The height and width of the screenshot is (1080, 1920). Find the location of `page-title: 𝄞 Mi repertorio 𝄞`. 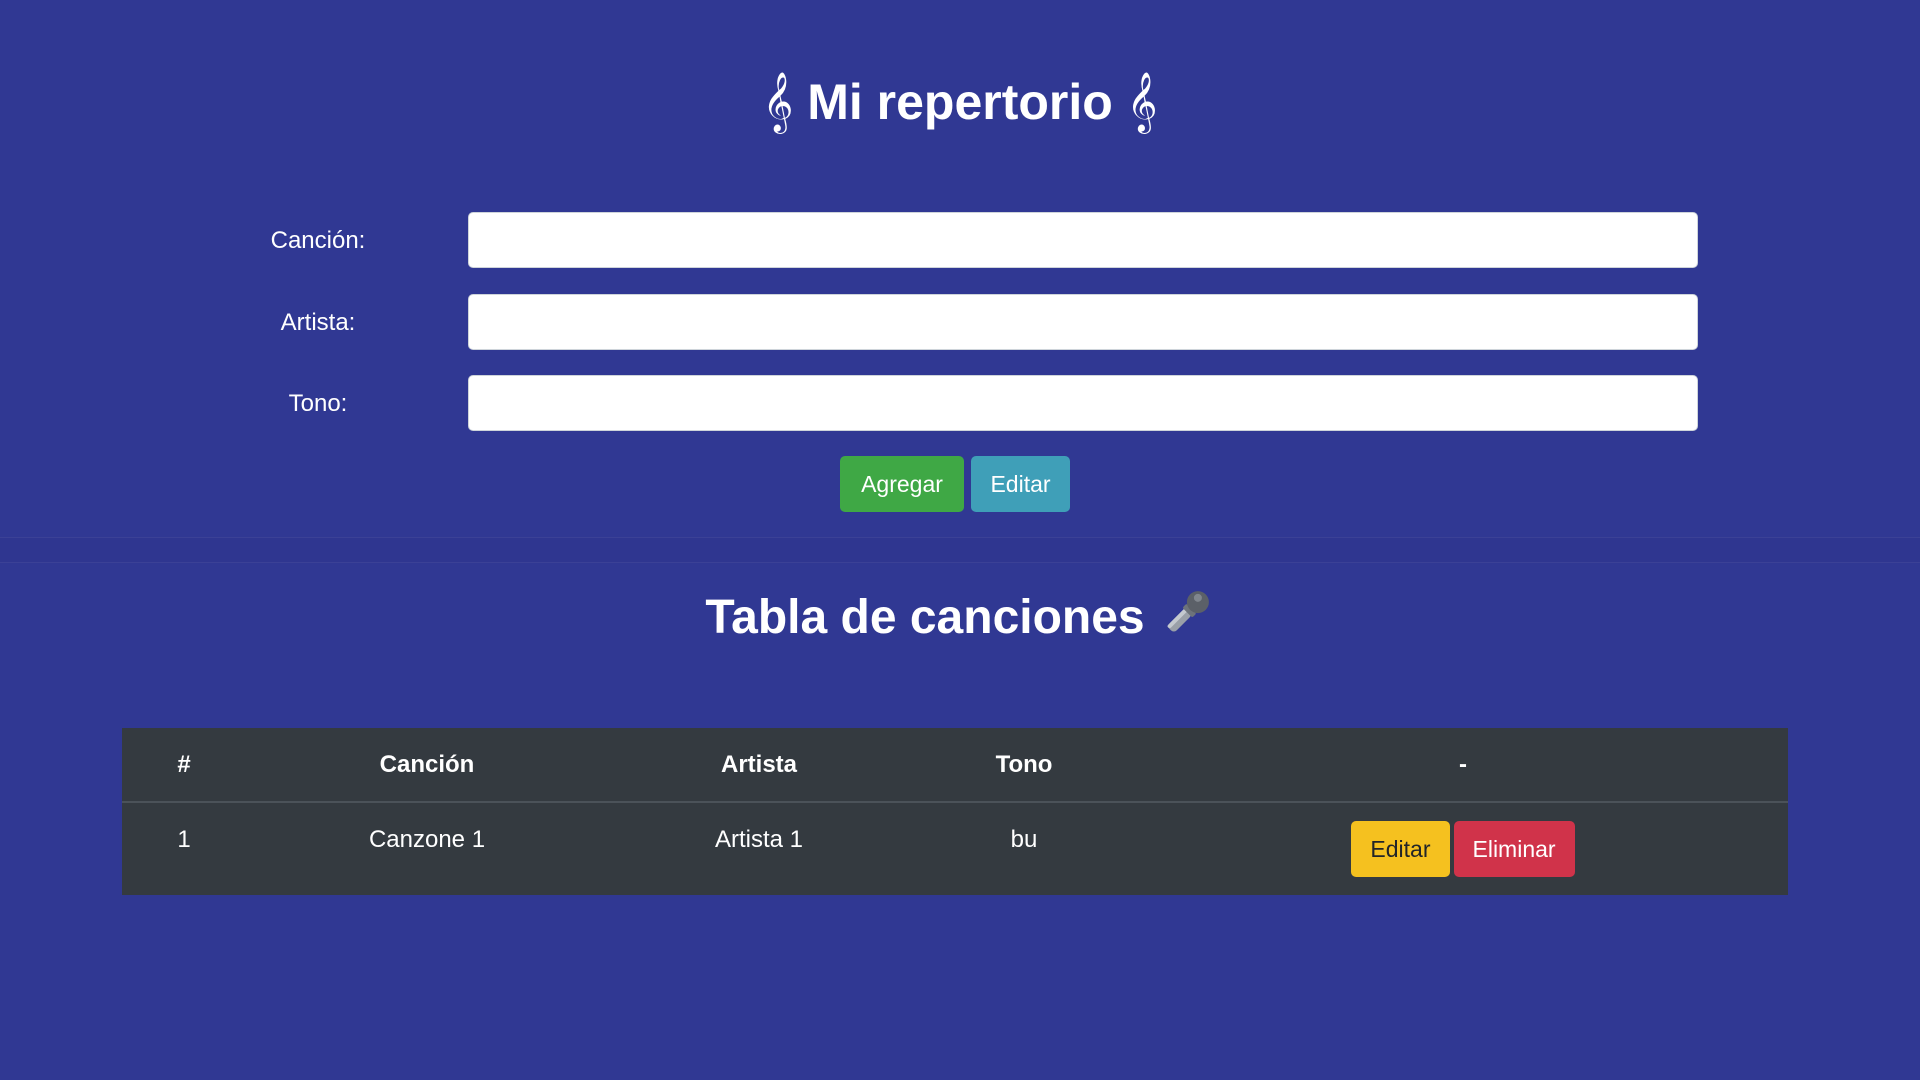

page-title: 𝄞 Mi repertorio 𝄞 is located at coordinates (960, 102).